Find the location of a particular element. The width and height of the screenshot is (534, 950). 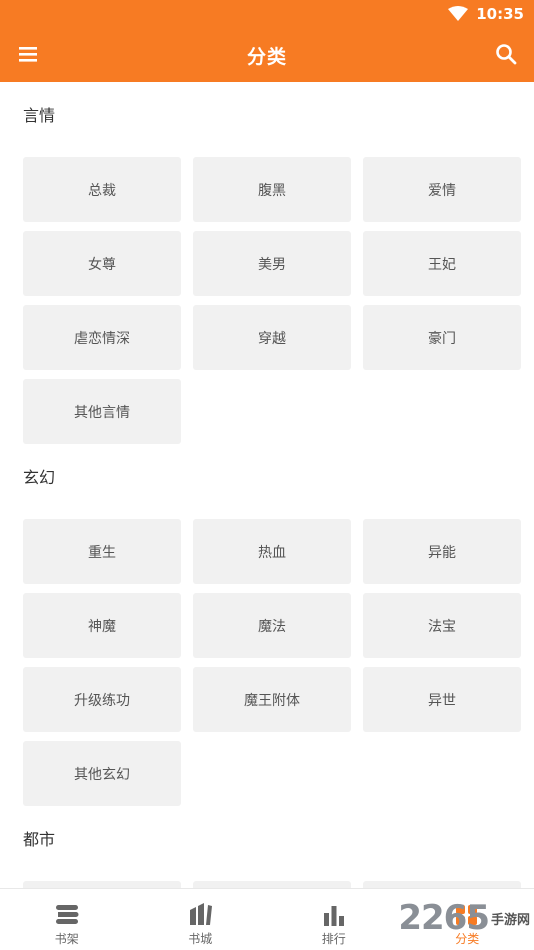

tab-ranking: 排行 is located at coordinates (334, 919).